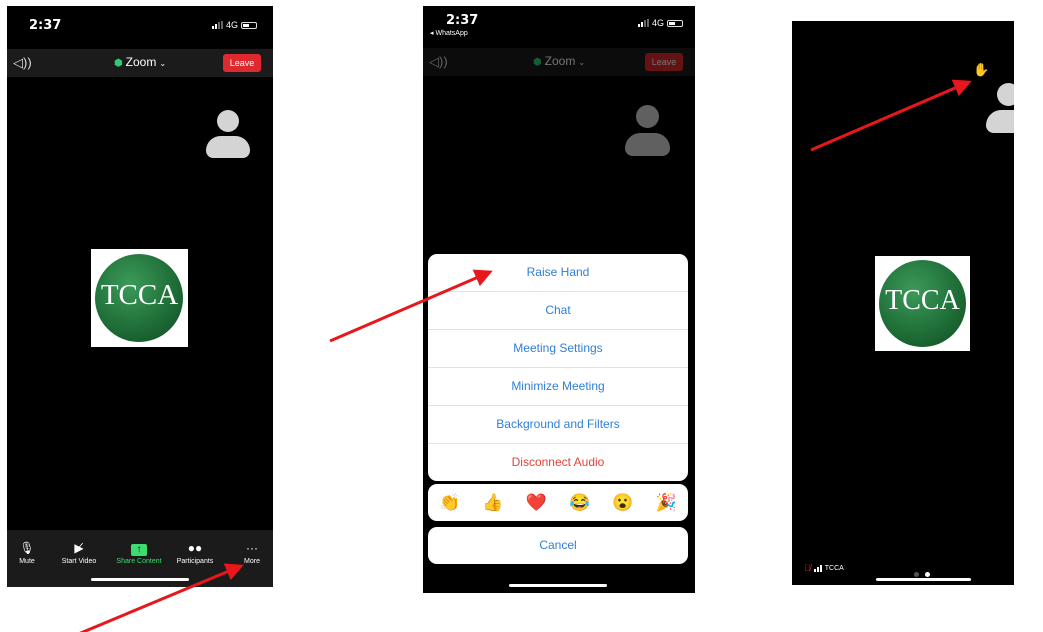 Image resolution: width=1043 pixels, height=632 pixels. Describe the element at coordinates (161, 597) in the screenshot. I see `arrow-to-more-button` at that location.